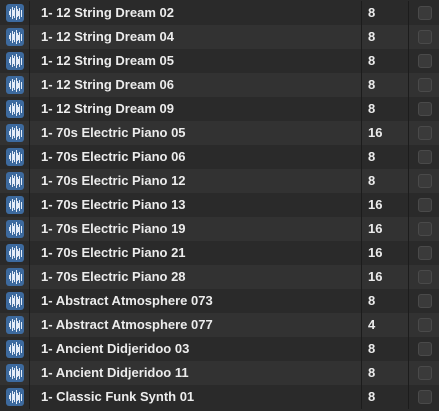  What do you see at coordinates (219, 277) in the screenshot?
I see `list-item: 1- 70s Electric Piano 28 16` at bounding box center [219, 277].